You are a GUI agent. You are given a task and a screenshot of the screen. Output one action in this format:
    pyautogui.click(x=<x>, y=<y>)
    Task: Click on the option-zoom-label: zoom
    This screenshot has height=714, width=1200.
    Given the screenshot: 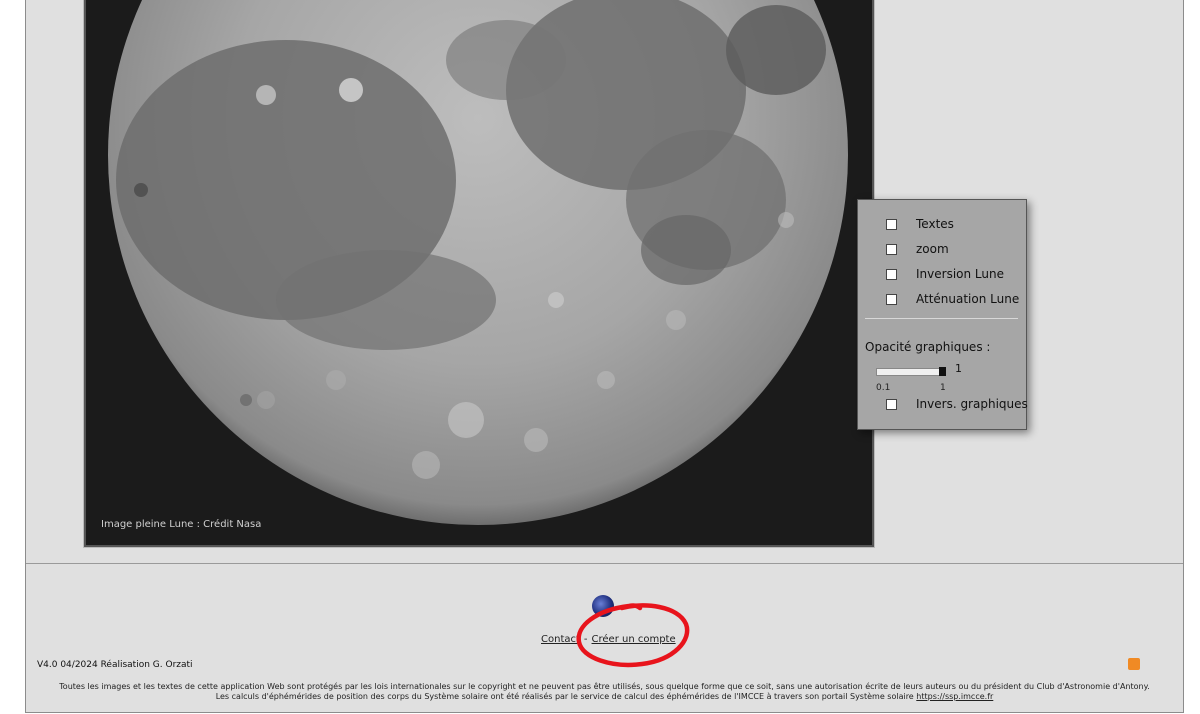 What is the action you would take?
    pyautogui.click(x=932, y=249)
    